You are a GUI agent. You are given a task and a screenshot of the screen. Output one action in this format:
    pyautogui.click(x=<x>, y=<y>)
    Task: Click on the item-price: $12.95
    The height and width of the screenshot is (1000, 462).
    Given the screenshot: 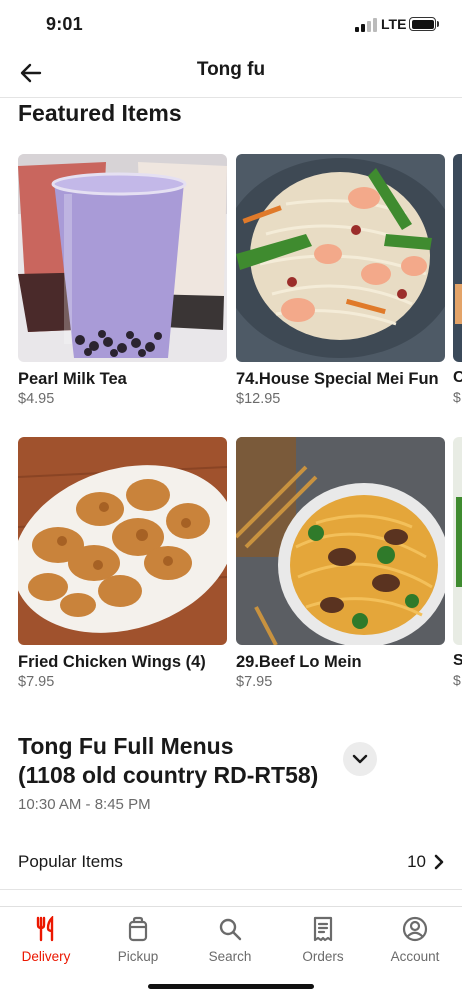 What is the action you would take?
    pyautogui.click(x=258, y=399)
    